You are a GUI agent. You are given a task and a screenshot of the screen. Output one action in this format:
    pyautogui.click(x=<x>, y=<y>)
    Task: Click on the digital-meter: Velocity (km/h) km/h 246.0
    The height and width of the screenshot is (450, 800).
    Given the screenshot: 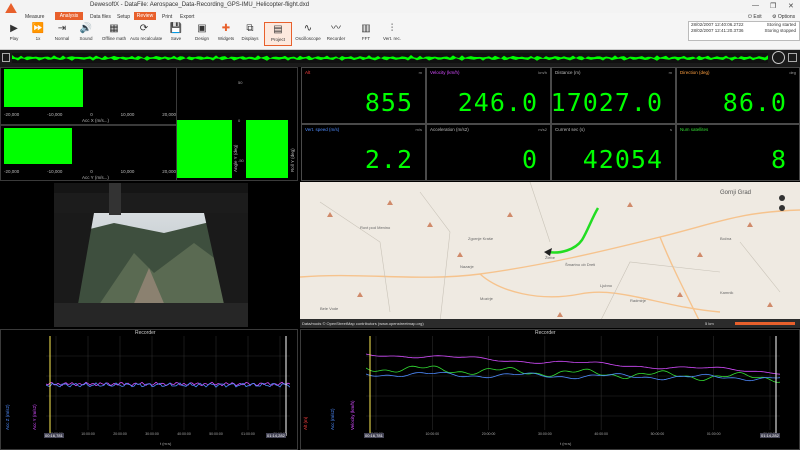 What is the action you would take?
    pyautogui.click(x=488, y=95)
    